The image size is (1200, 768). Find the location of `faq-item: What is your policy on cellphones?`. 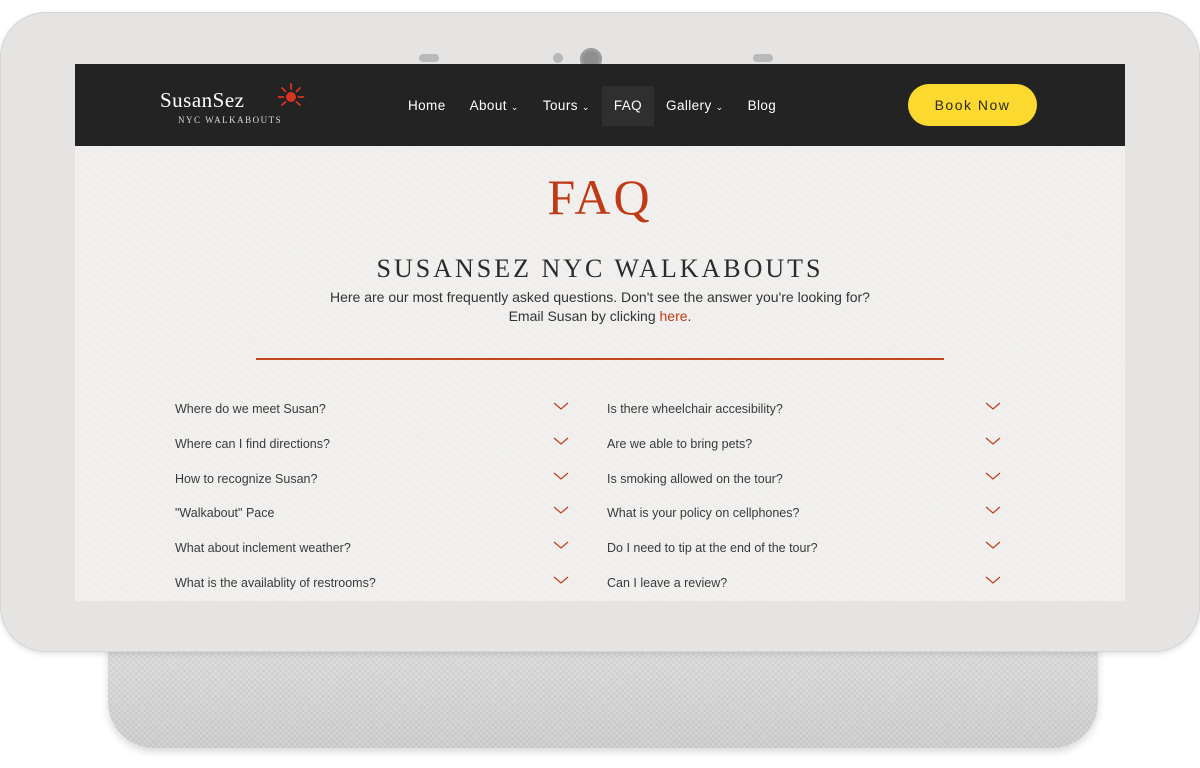

faq-item: What is your policy on cellphones? is located at coordinates (807, 519).